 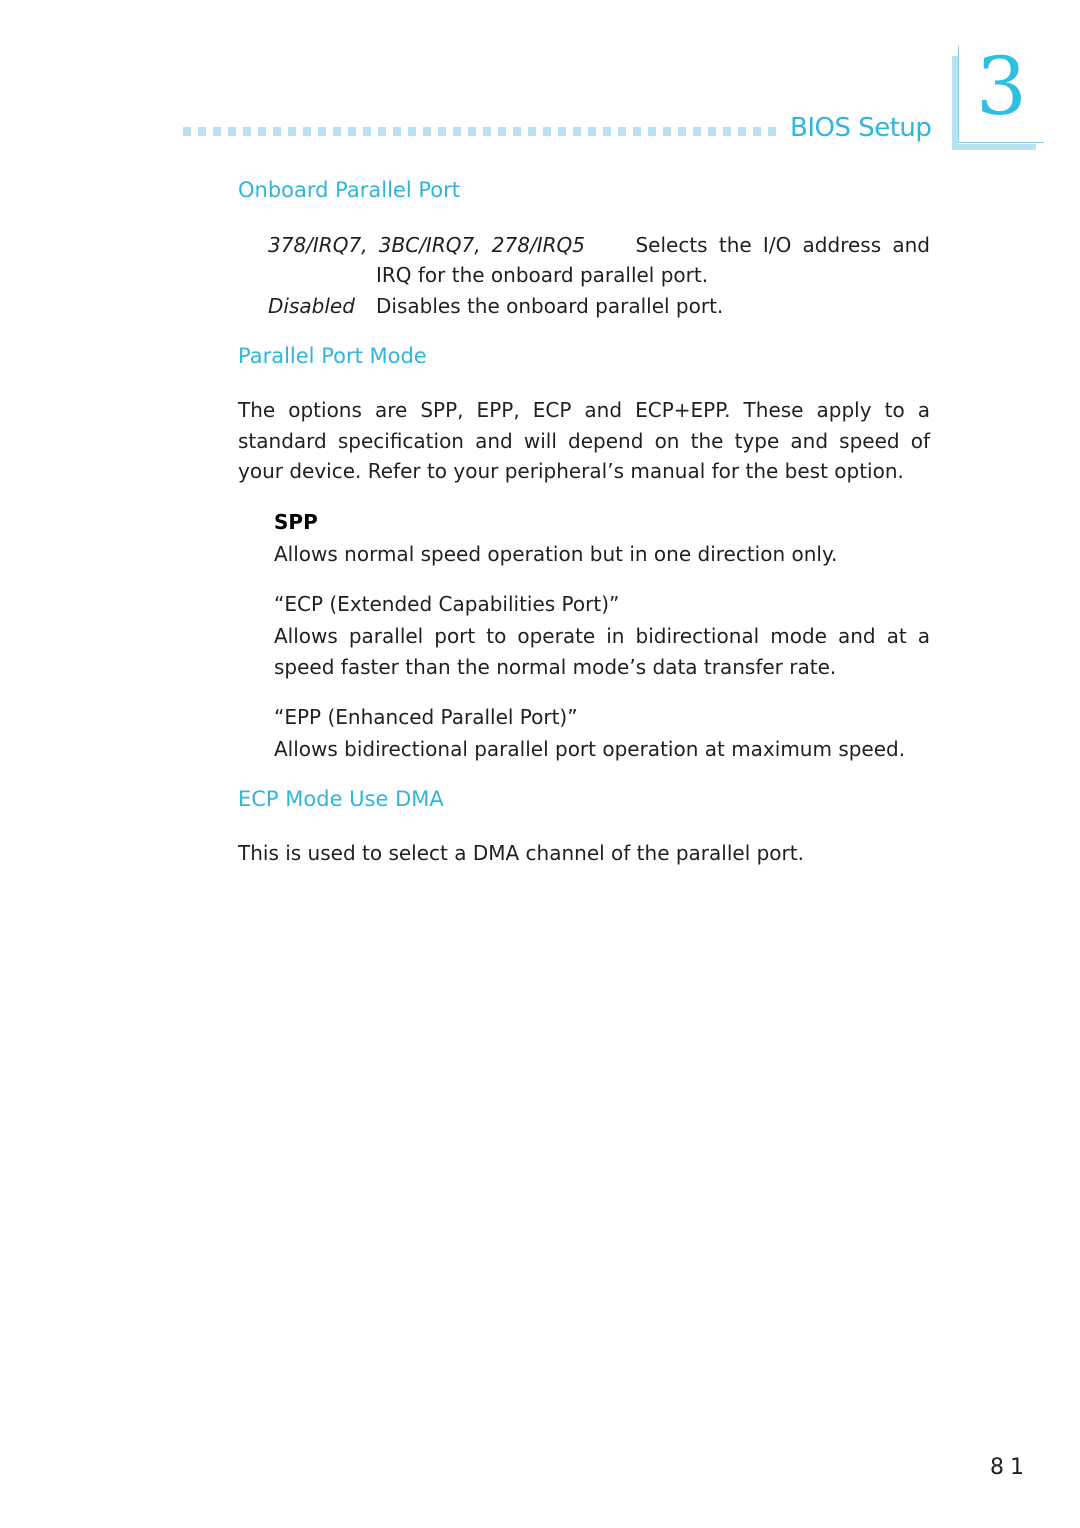 What do you see at coordinates (550, 306) in the screenshot?
I see `option-desc-disabled: Disables the onboard parallel port.` at bounding box center [550, 306].